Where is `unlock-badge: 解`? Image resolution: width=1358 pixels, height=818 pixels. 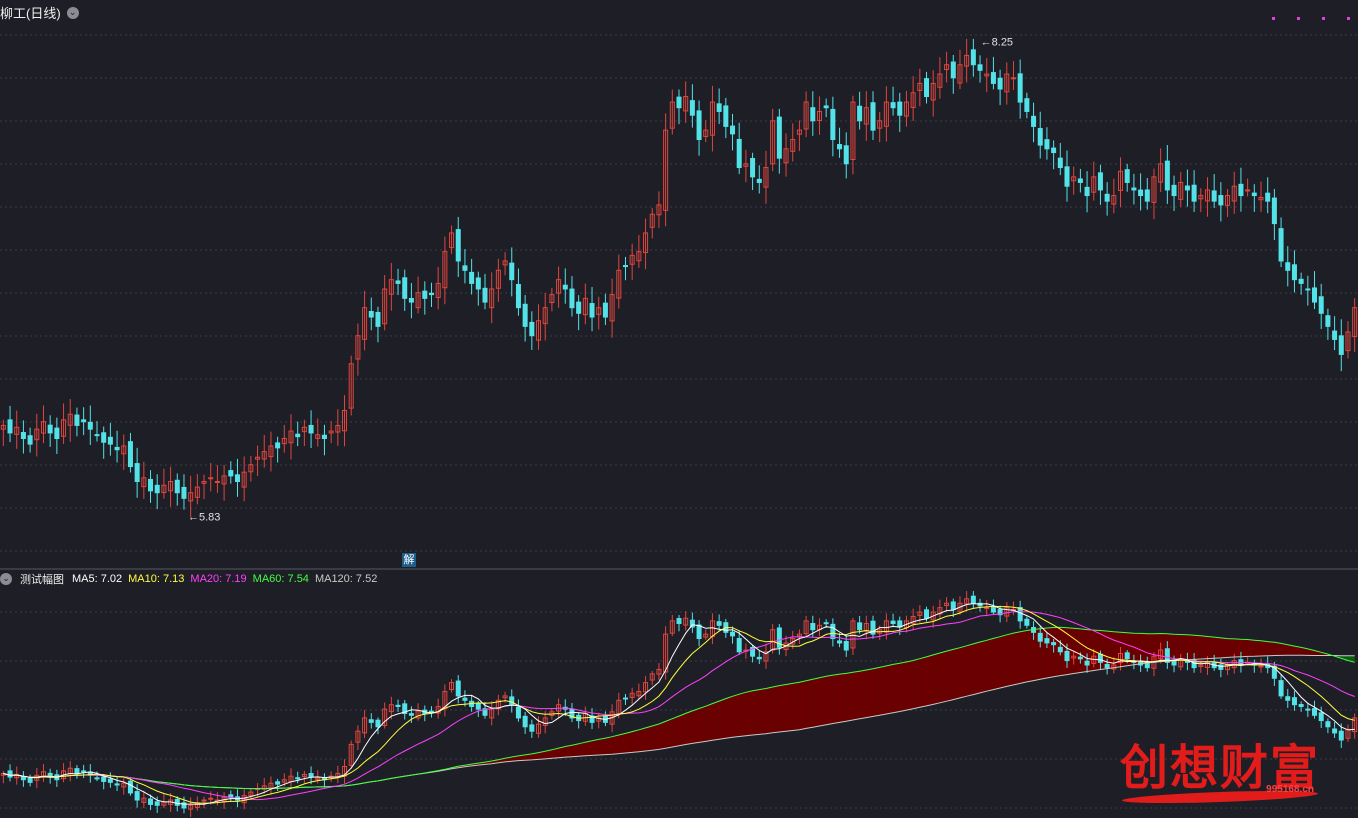
unlock-badge: 解 is located at coordinates (409, 560).